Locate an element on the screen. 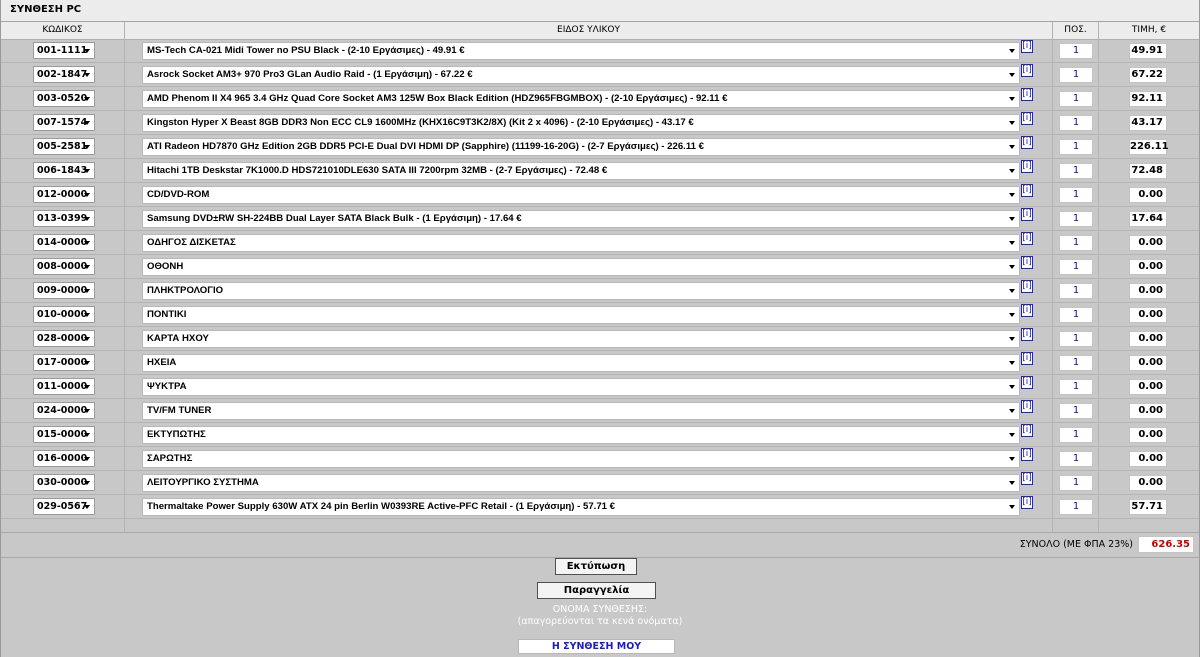 The image size is (1200, 657). item-select: ΛΕΙΤΟΥΡΓΙΚΟ ΣΥΣΤΗΜΑ is located at coordinates (581, 483).